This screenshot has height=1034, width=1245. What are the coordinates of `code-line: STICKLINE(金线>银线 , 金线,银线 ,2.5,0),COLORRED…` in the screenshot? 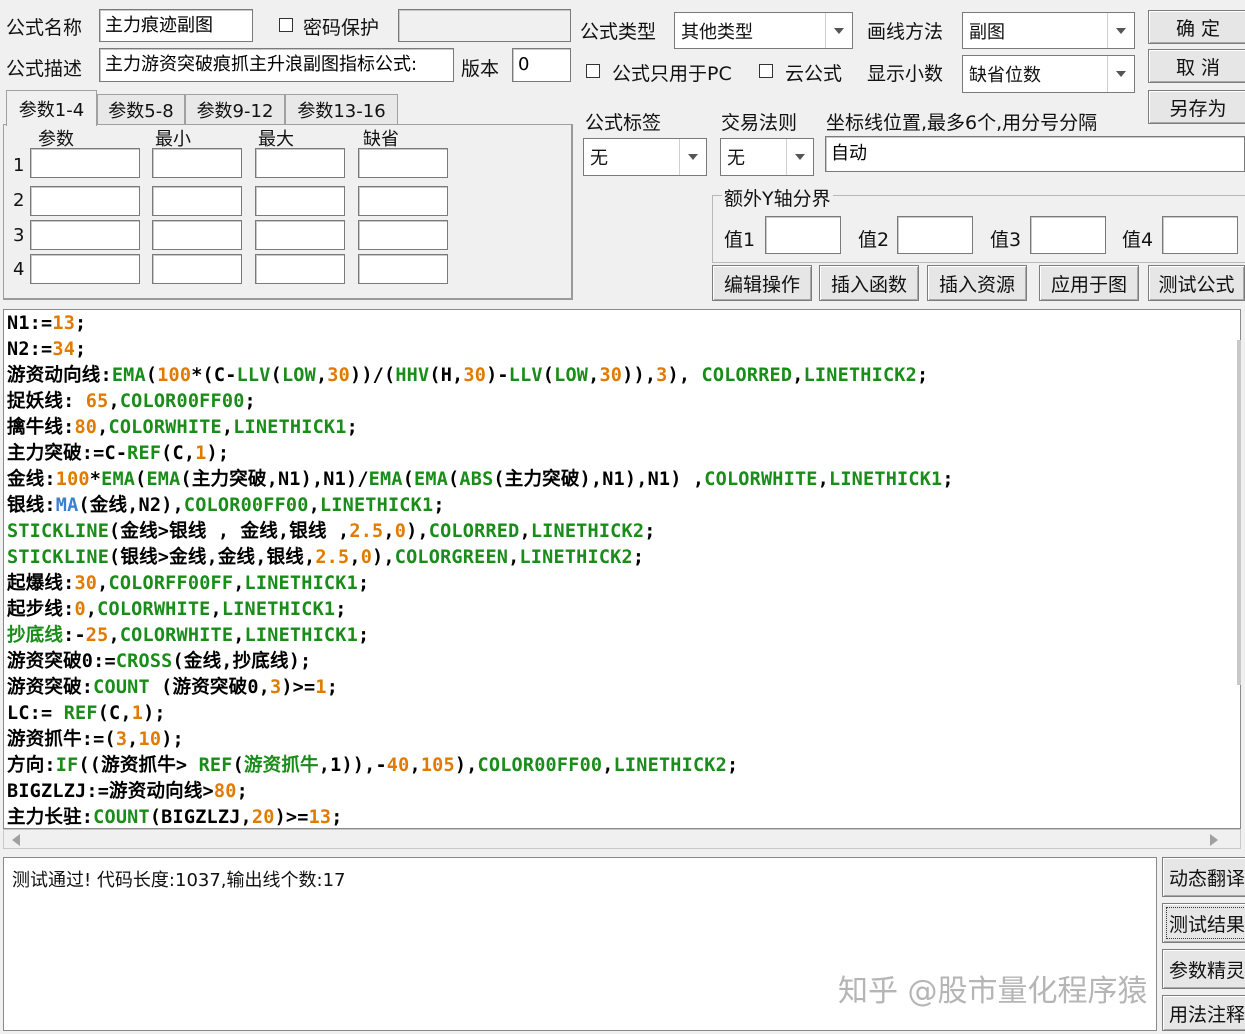 It's located at (331, 532).